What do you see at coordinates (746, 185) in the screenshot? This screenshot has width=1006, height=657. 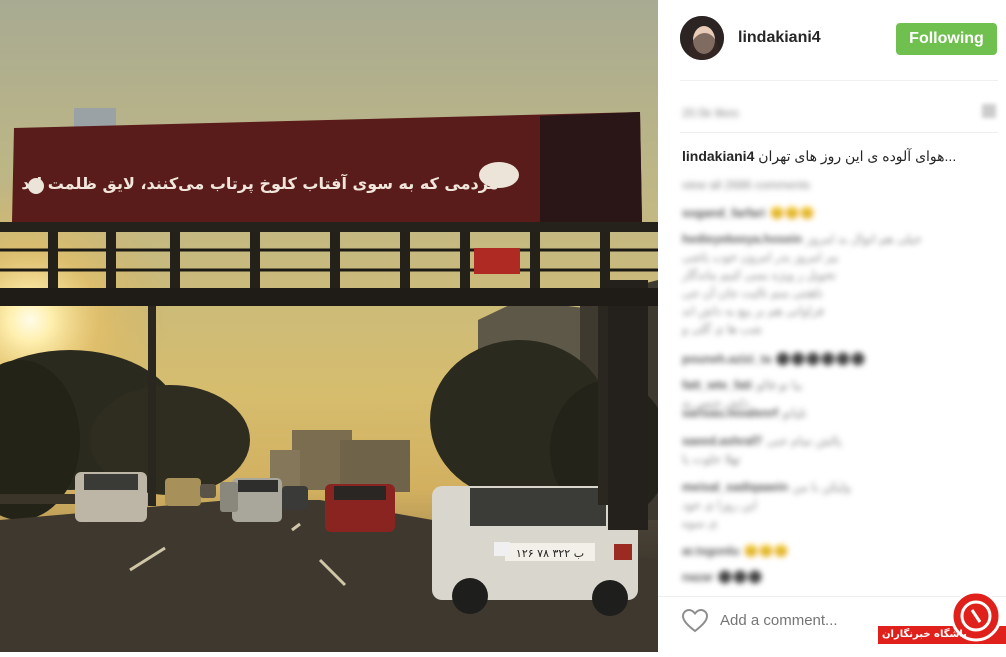 I see `view-all-comments-link: view all 2686 comments` at bounding box center [746, 185].